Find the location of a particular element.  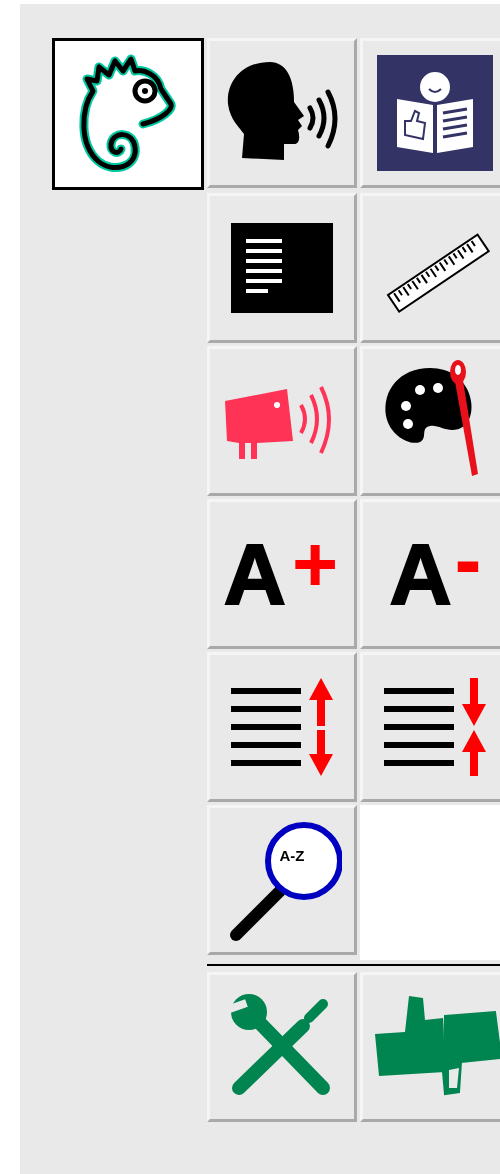

dictionary-button: A-Z is located at coordinates (282, 880).